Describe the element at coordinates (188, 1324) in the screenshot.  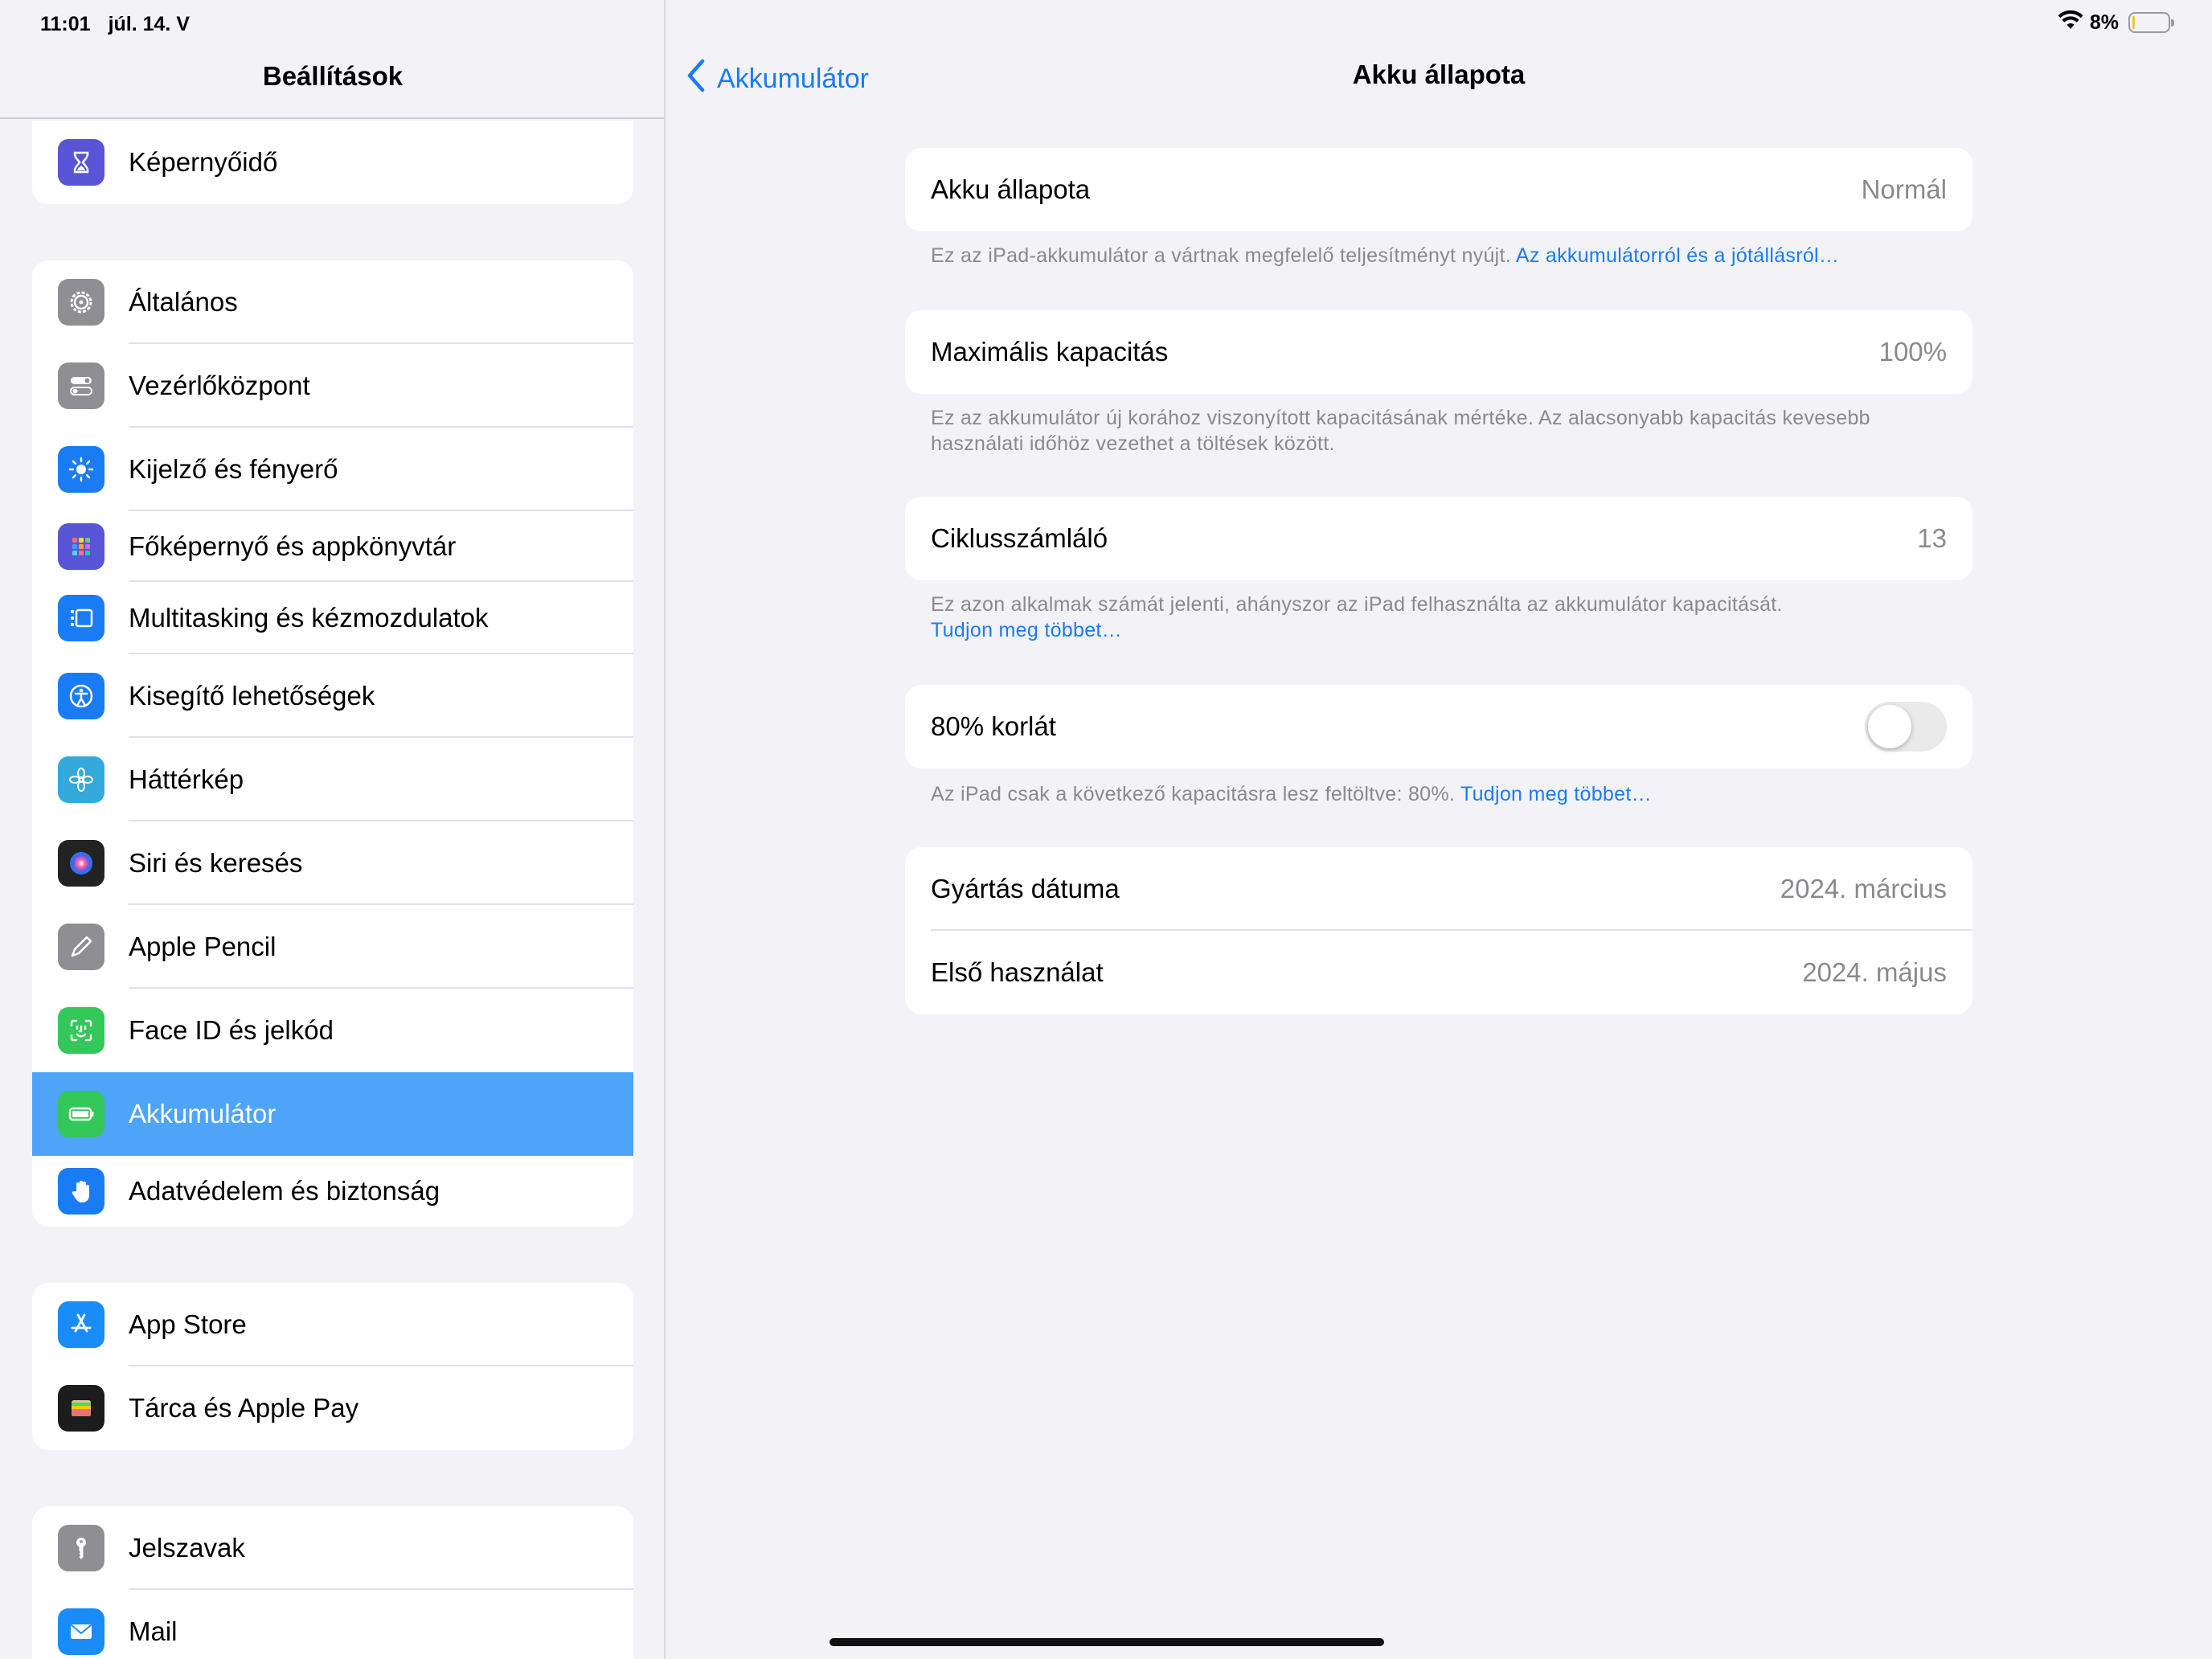
I see `sidebar-item-label: App Store` at that location.